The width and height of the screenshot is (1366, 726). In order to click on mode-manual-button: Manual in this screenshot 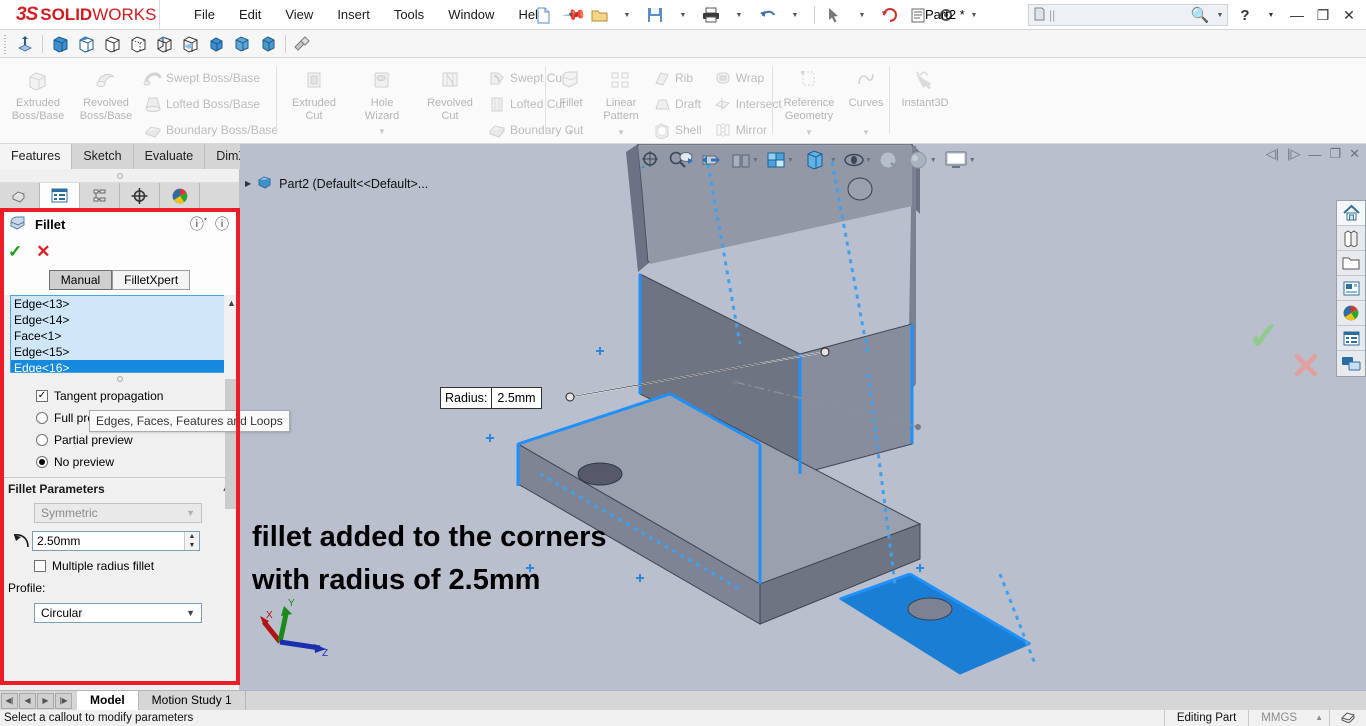, I will do `click(80, 280)`.